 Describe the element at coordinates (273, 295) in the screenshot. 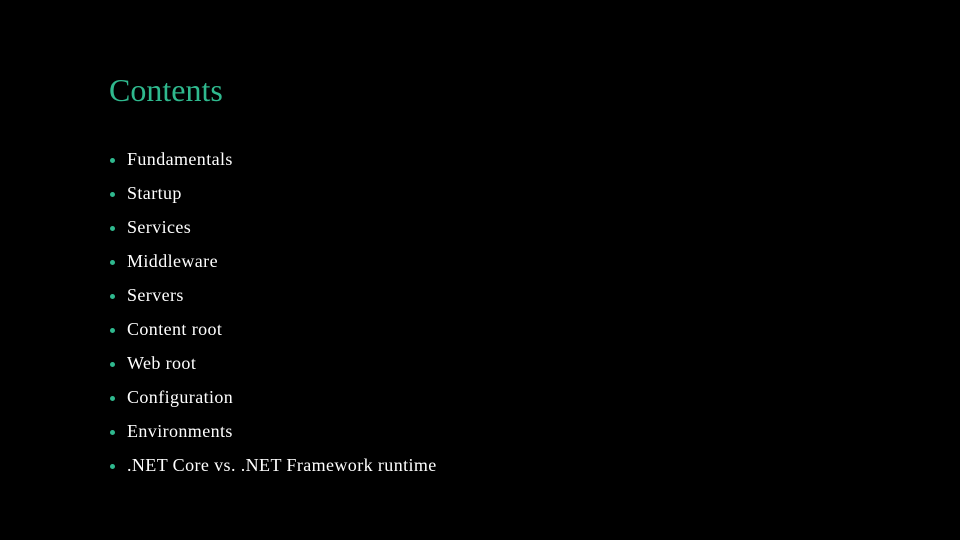

I see `list-item: Servers` at that location.